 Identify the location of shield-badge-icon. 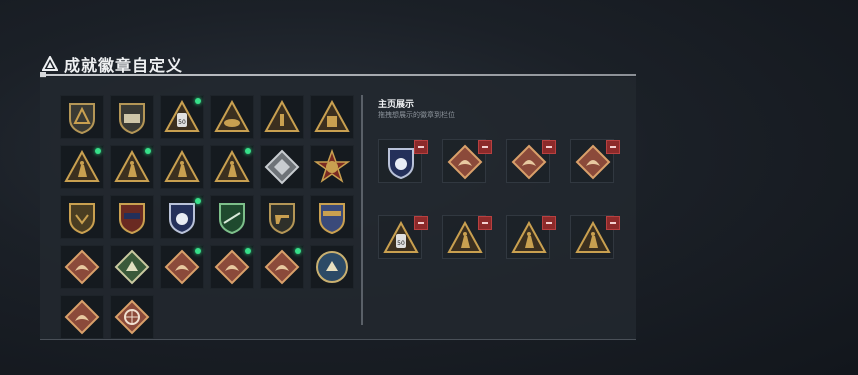
(82, 119).